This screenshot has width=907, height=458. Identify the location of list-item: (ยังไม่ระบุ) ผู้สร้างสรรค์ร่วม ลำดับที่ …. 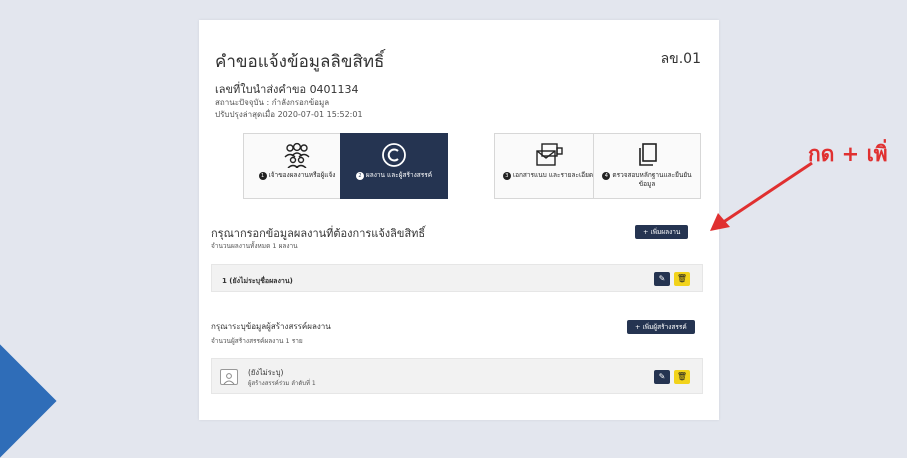
(457, 376).